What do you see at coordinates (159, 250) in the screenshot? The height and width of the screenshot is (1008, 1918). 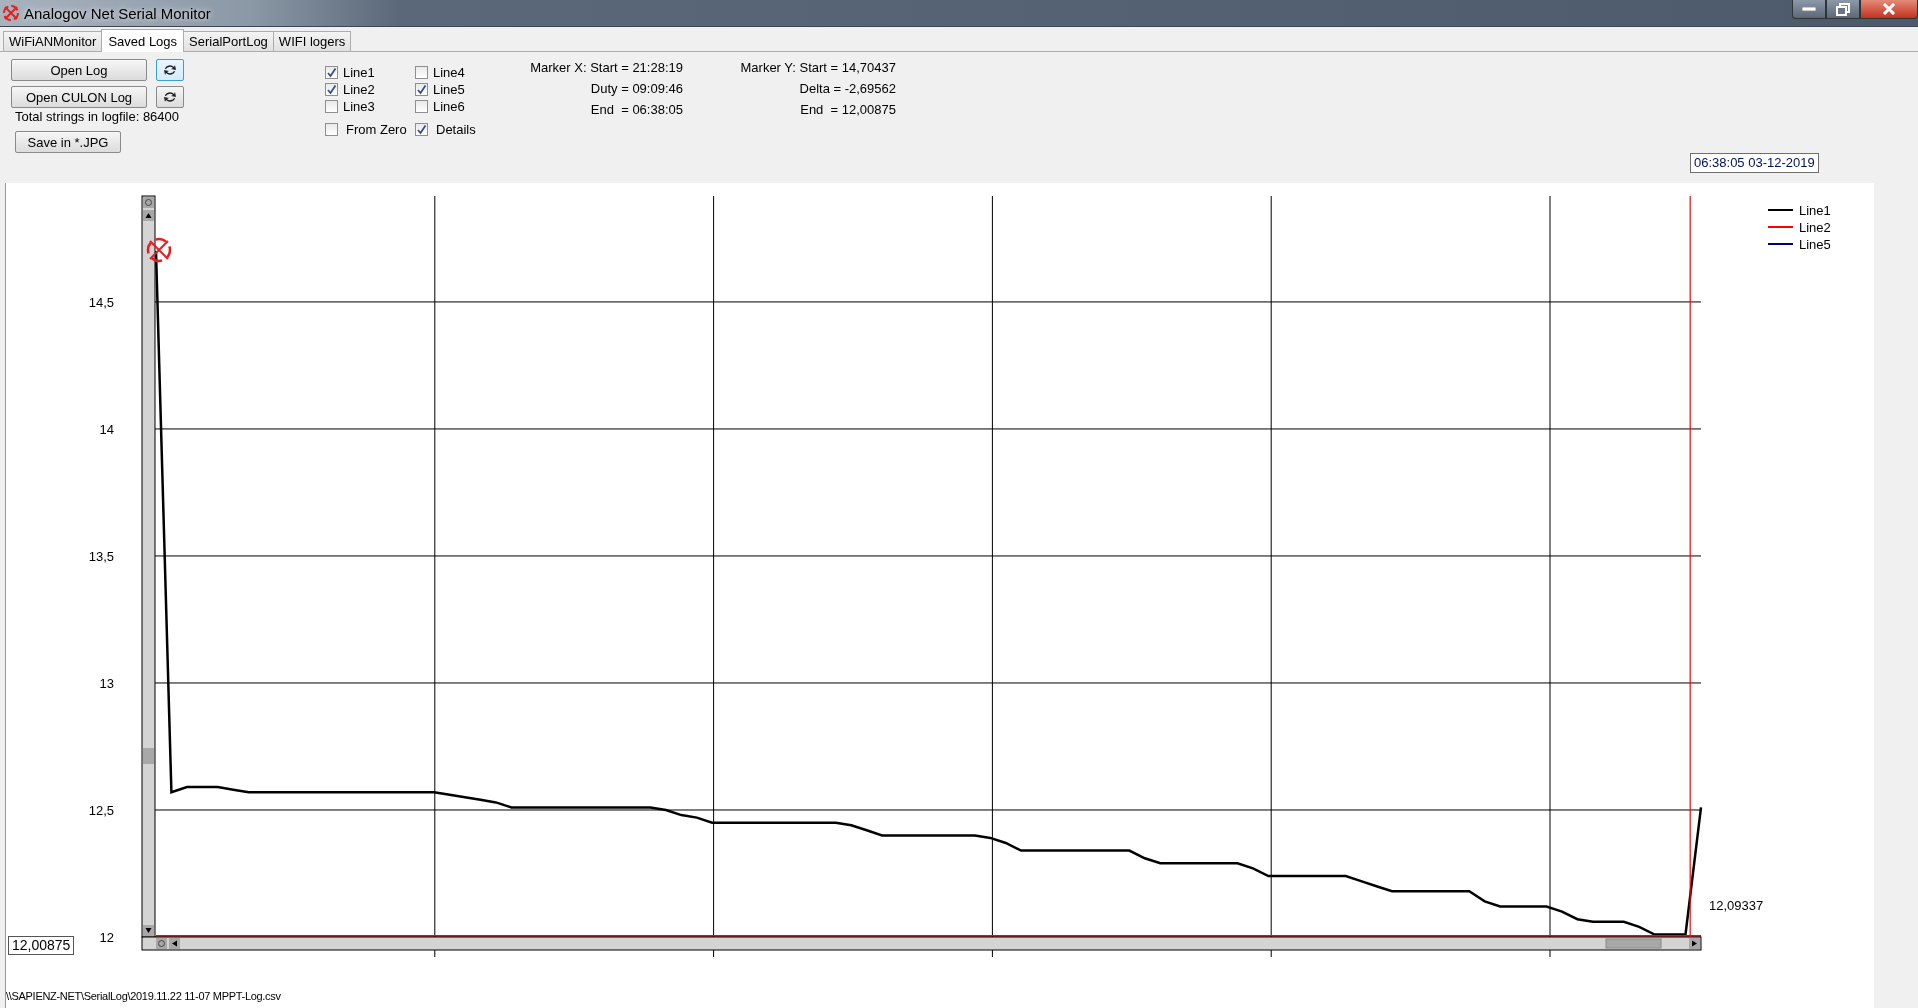 I see `marker-crosshair-icon` at bounding box center [159, 250].